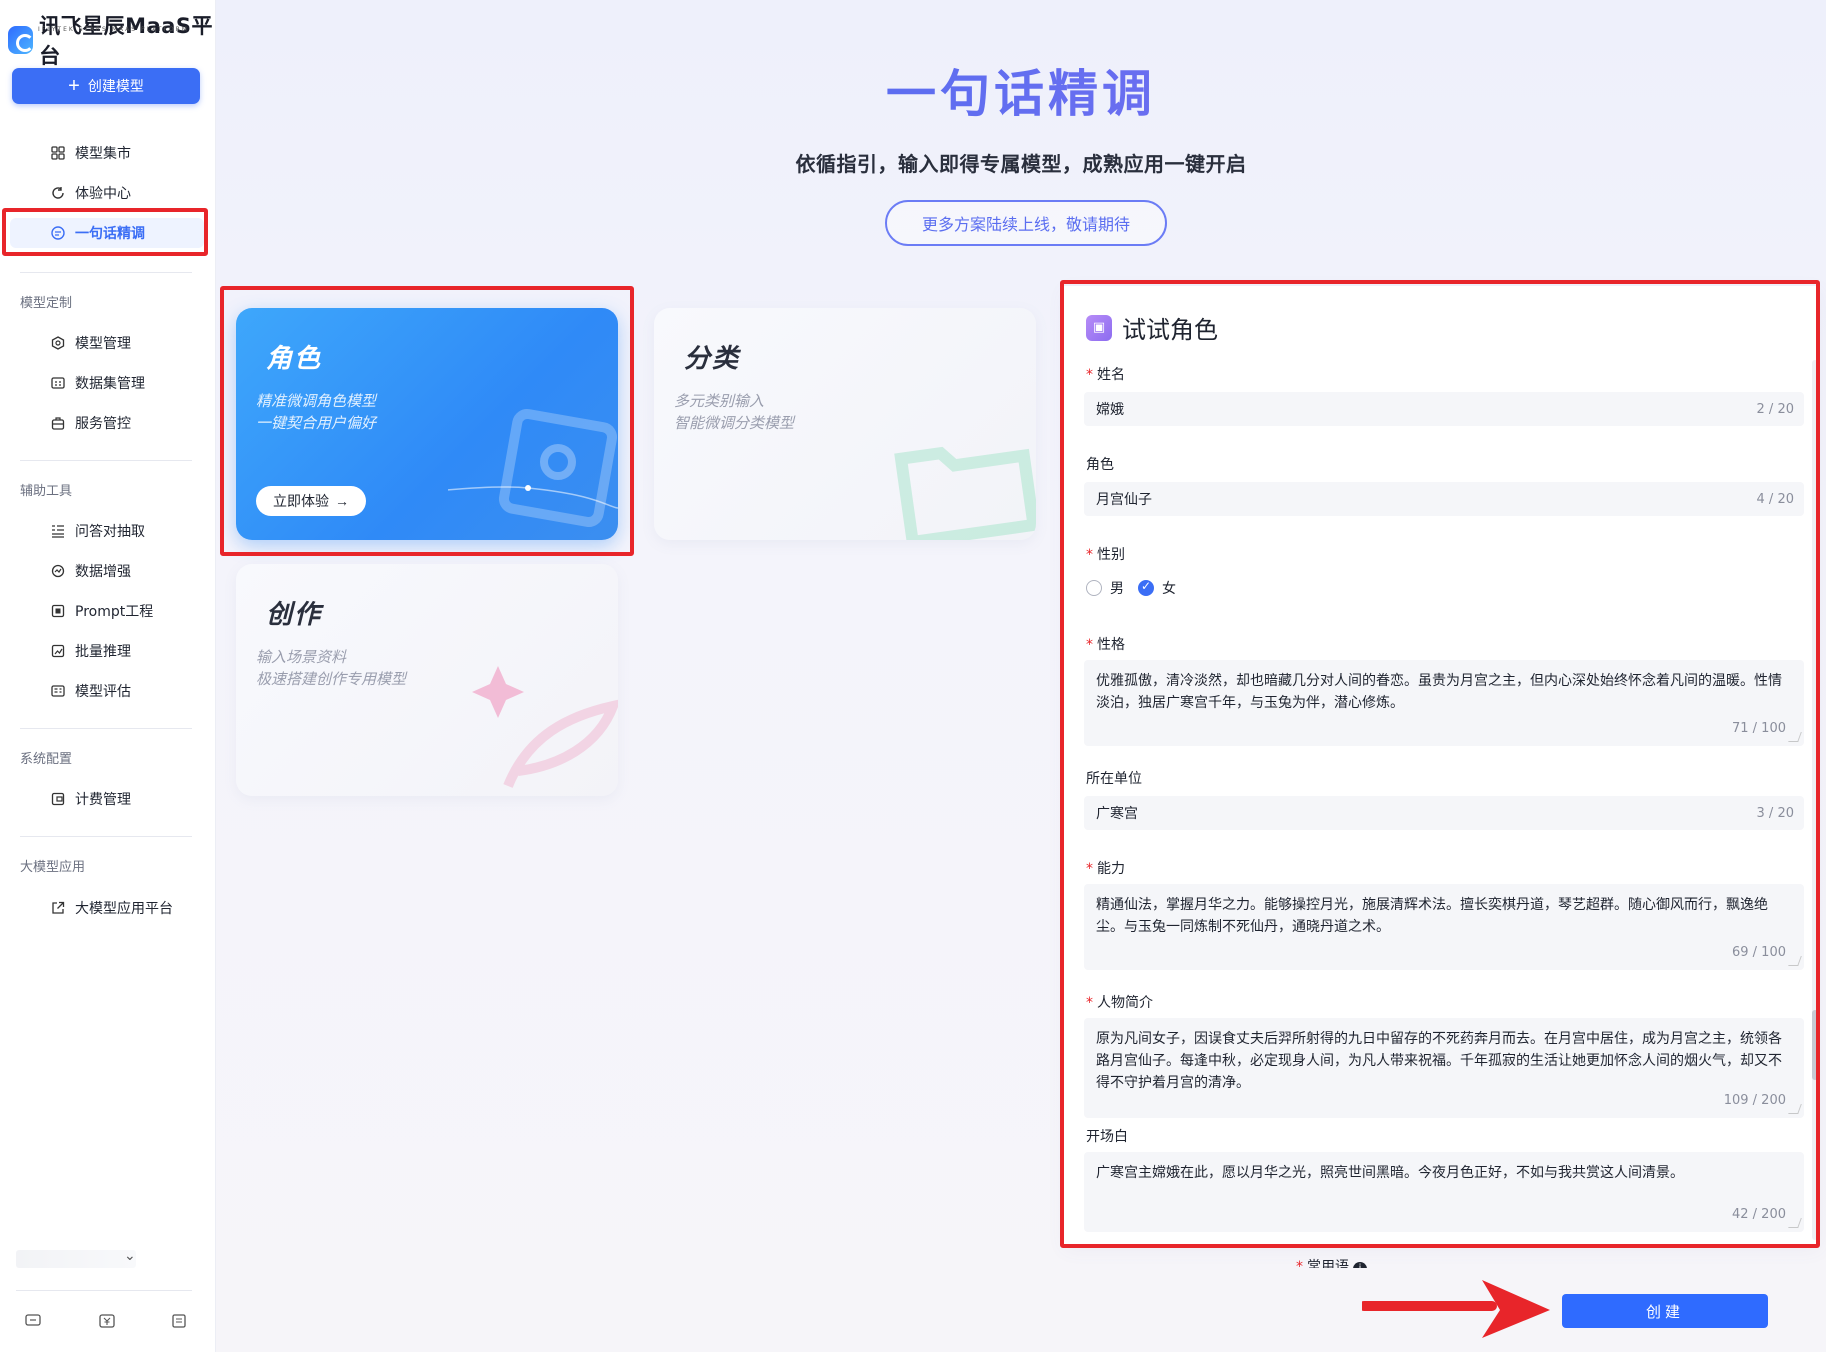 Image resolution: width=1826 pixels, height=1352 pixels. Describe the element at coordinates (734, 412) in the screenshot. I see `card-description: 多元类别输入 智能微调分类模型` at that location.